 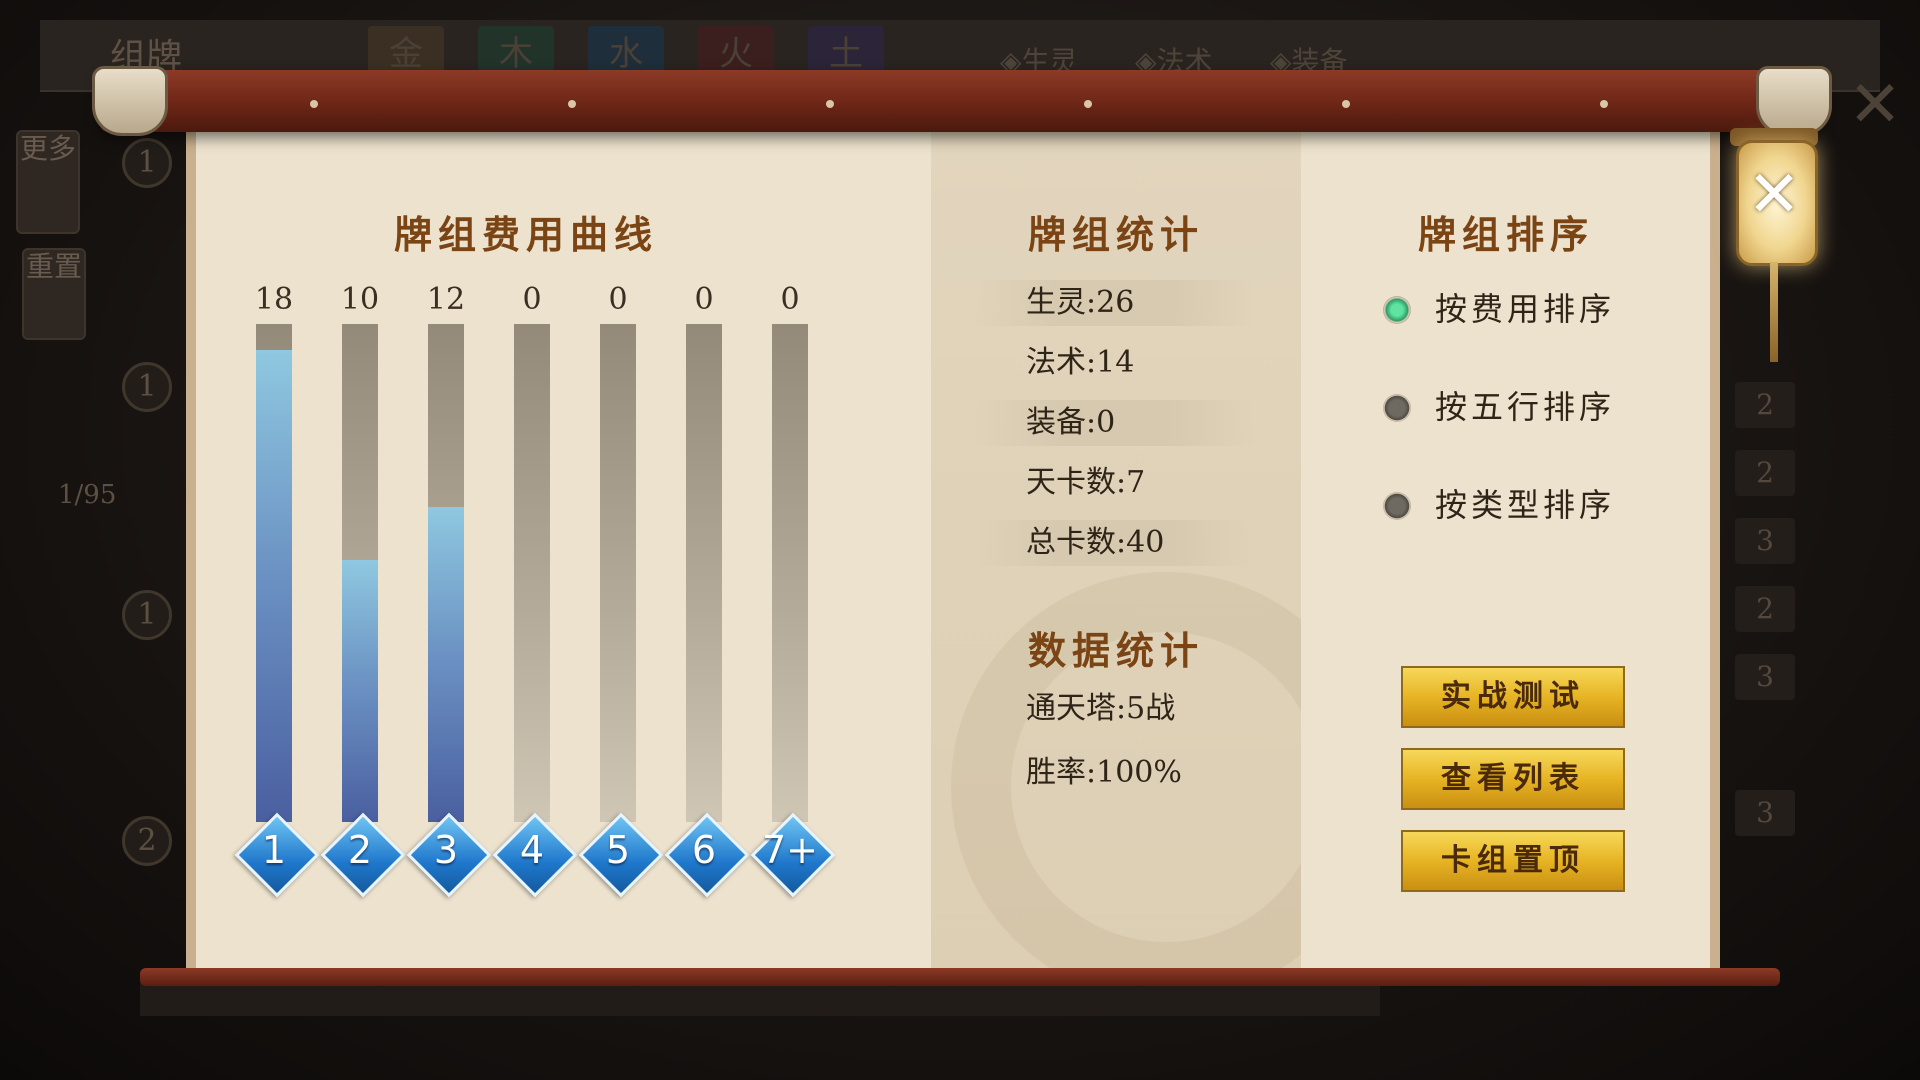 I want to click on background-close-icon: ✕, so click(x=1875, y=105).